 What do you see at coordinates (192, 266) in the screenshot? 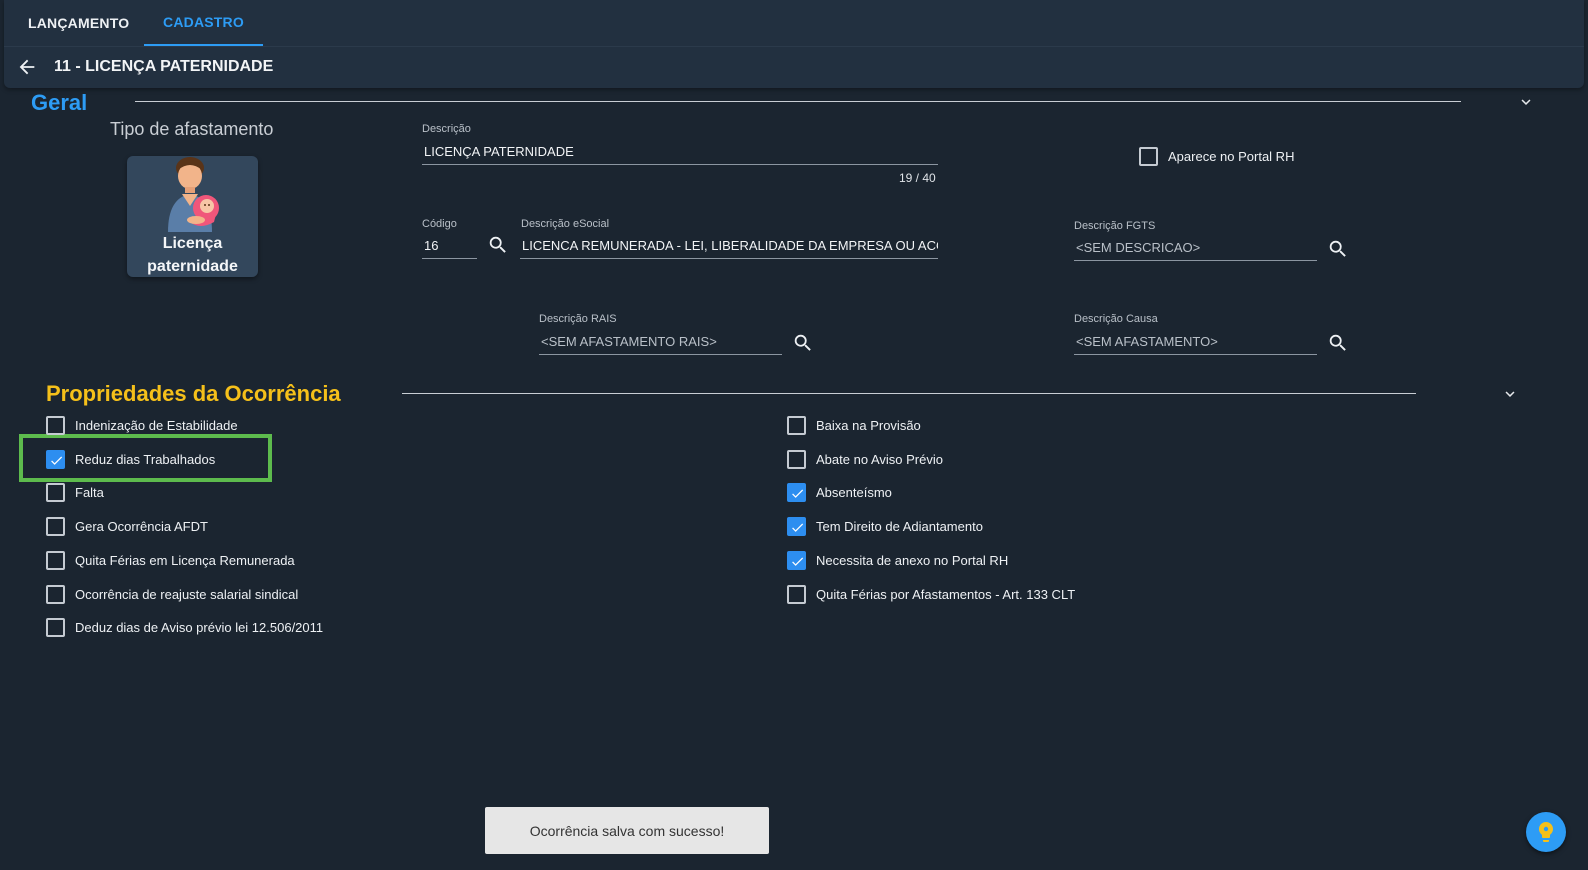
I see `tipo-card-line2: paternidade` at bounding box center [192, 266].